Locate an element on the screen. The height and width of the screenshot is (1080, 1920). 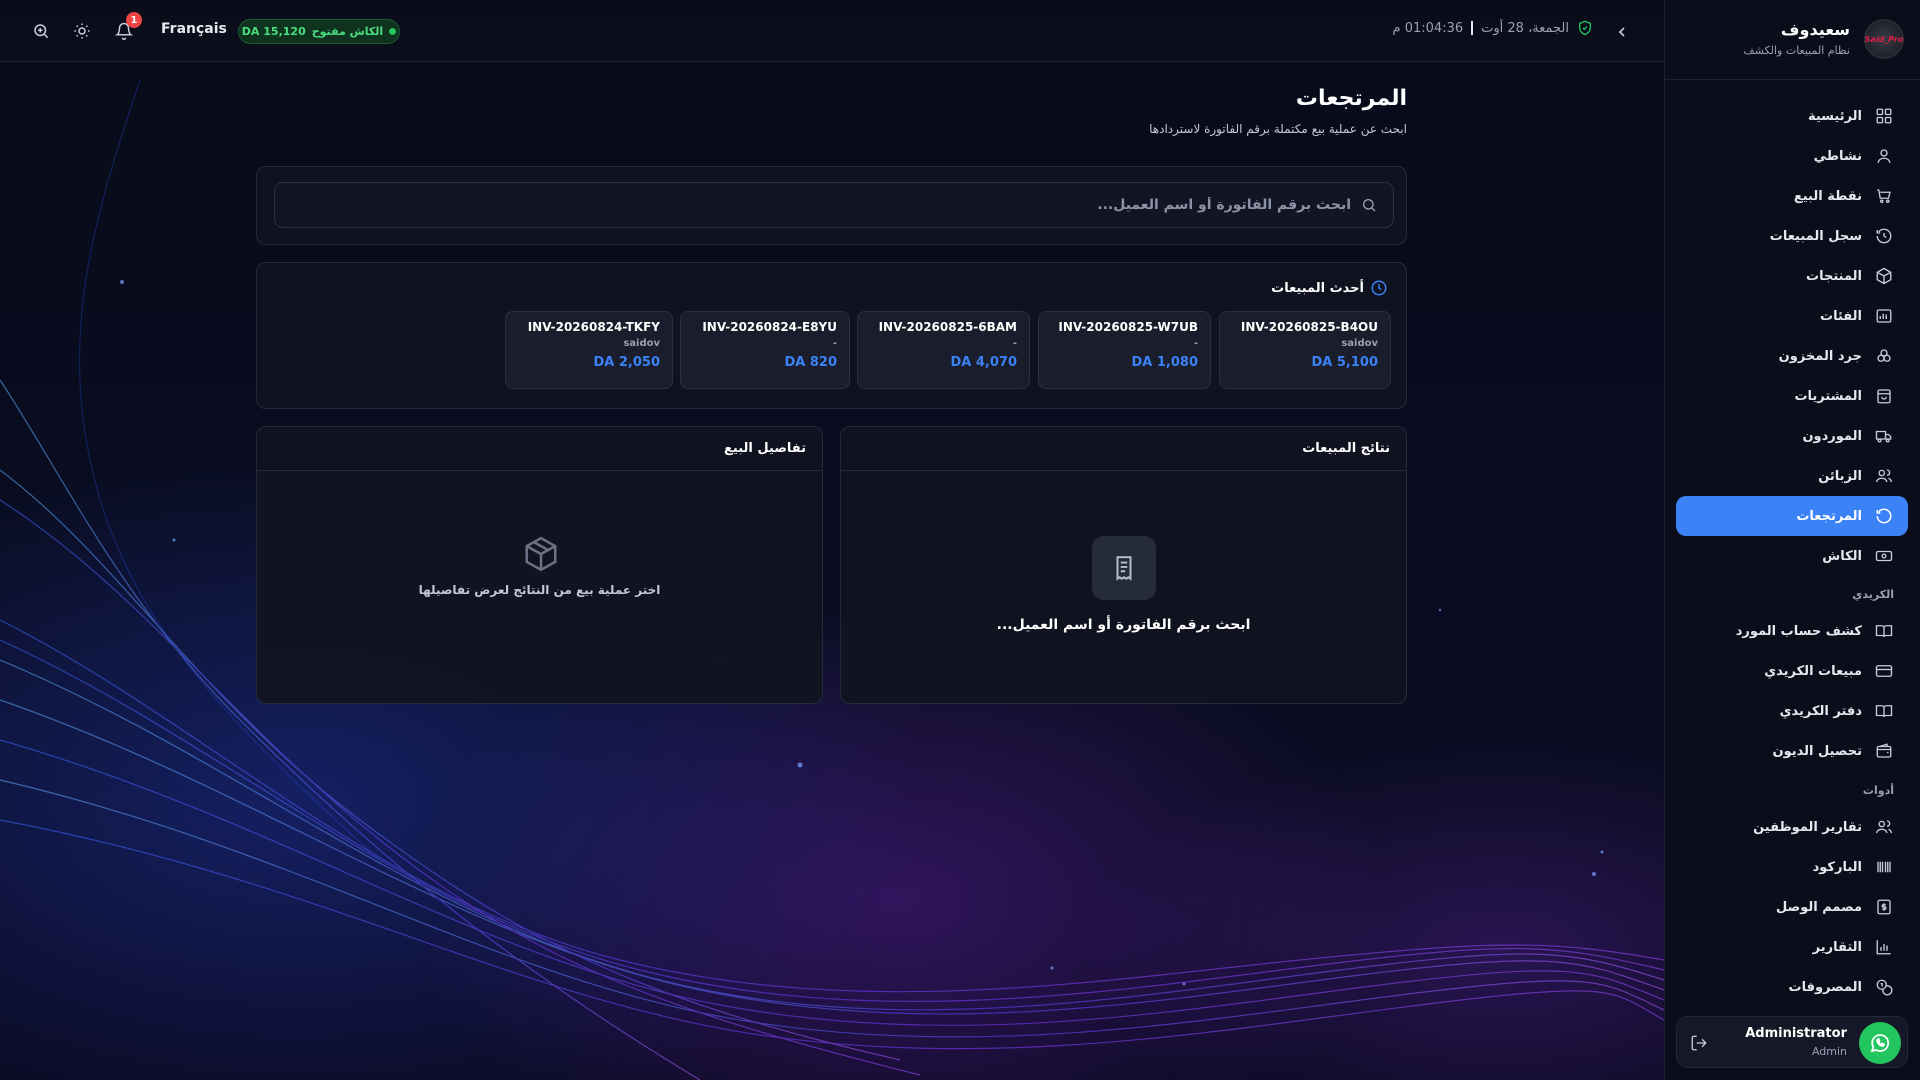
user-name: Administrator is located at coordinates (1796, 1033).